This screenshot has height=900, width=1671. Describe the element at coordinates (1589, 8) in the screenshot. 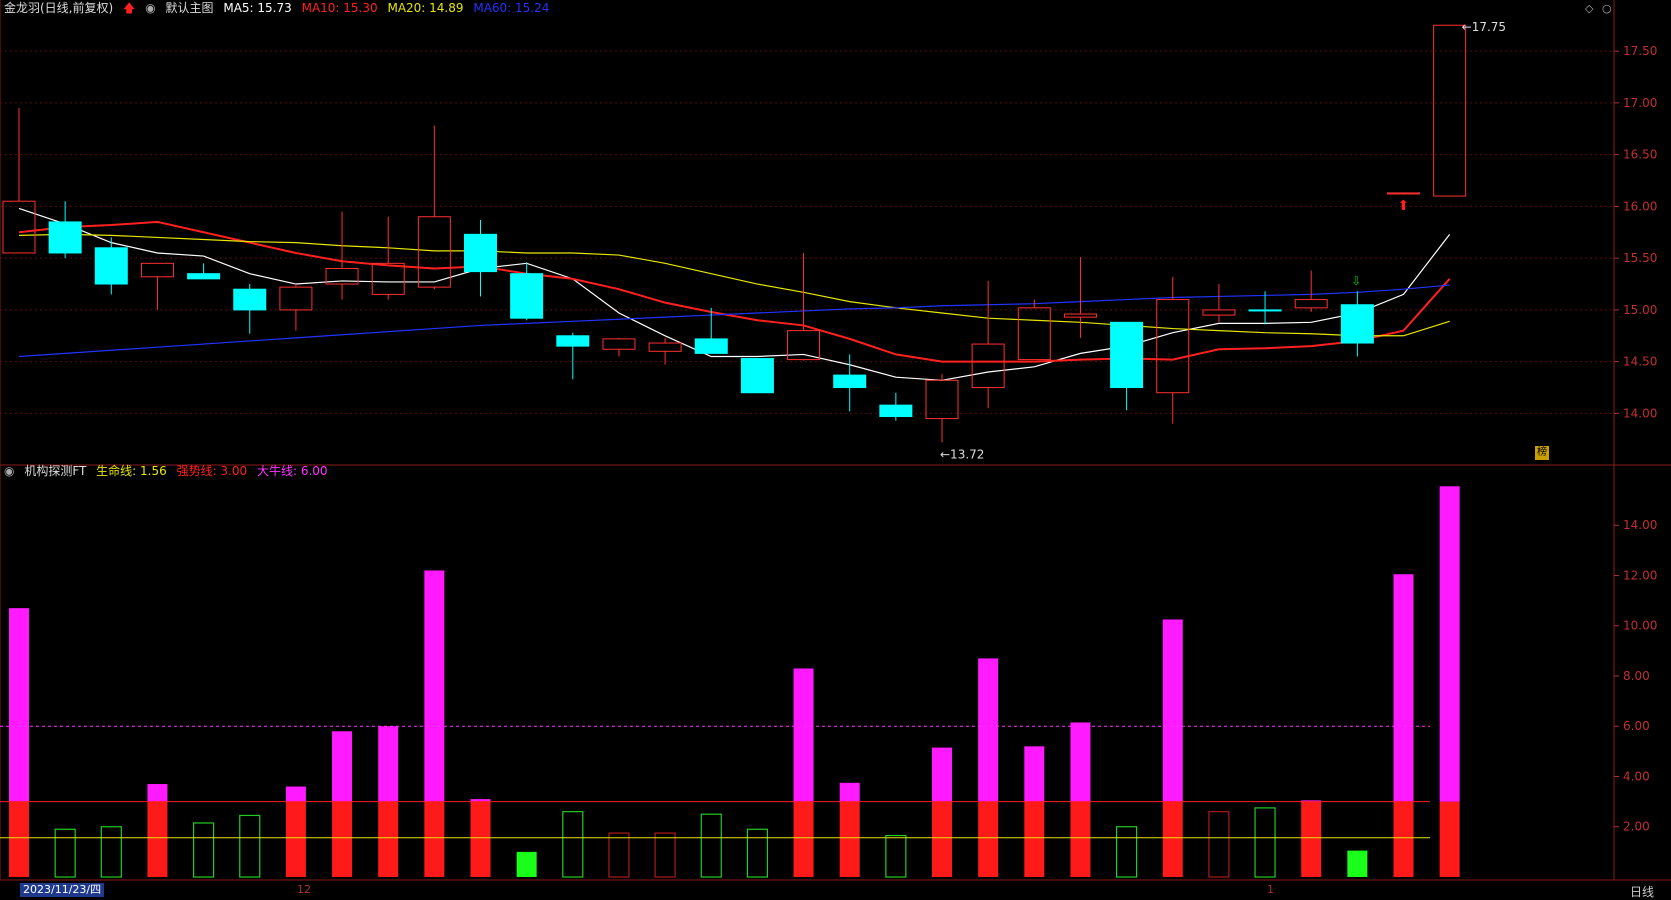

I see `diamond-icon: ◇` at that location.